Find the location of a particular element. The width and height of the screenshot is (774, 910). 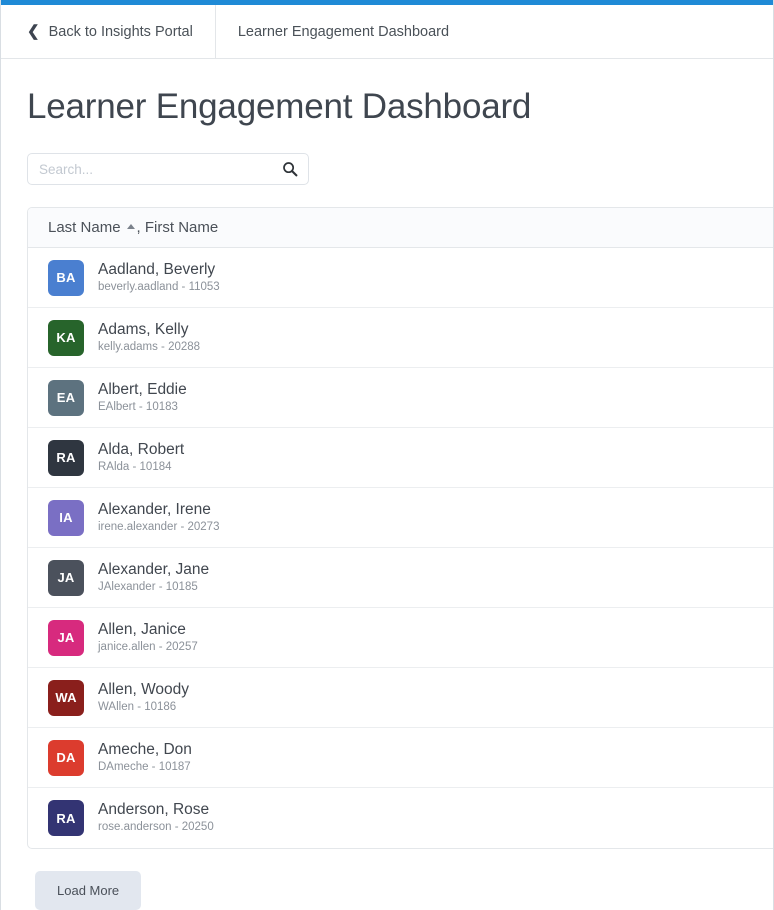

list-item-meta: kelly.adams - 20288 is located at coordinates (149, 346).